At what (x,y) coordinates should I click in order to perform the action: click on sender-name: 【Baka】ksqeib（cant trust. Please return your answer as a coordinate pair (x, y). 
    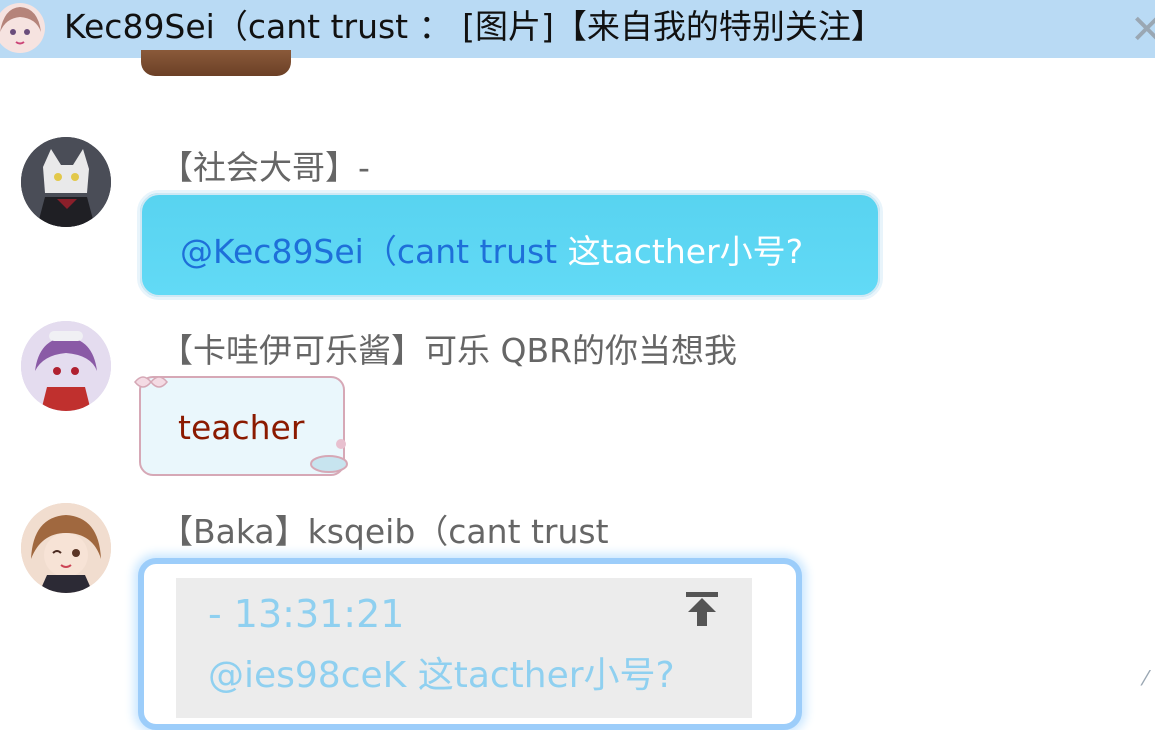
    Looking at the image, I should click on (384, 531).